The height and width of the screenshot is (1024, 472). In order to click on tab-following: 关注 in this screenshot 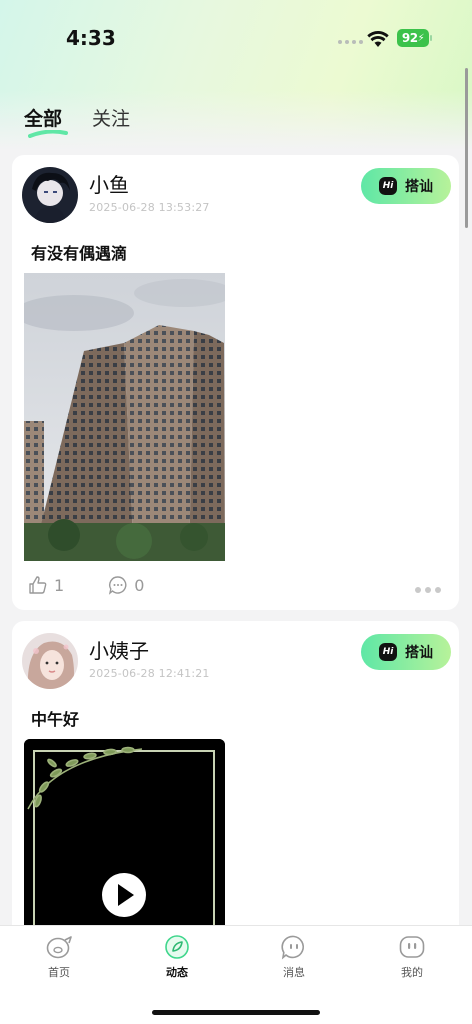, I will do `click(111, 117)`.